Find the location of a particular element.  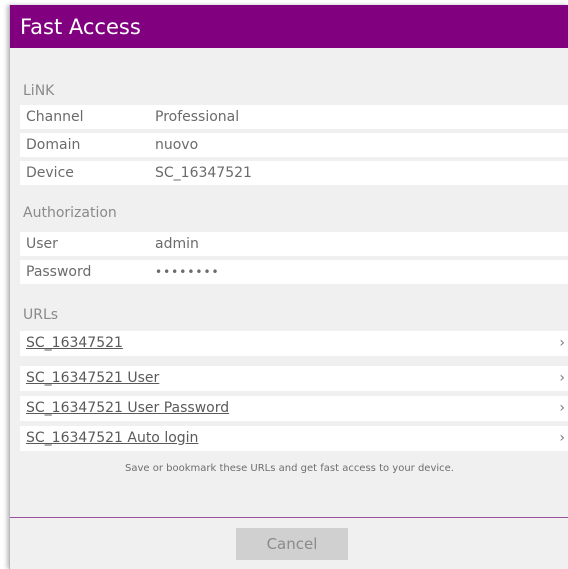

domain-value: nuovo is located at coordinates (177, 145).